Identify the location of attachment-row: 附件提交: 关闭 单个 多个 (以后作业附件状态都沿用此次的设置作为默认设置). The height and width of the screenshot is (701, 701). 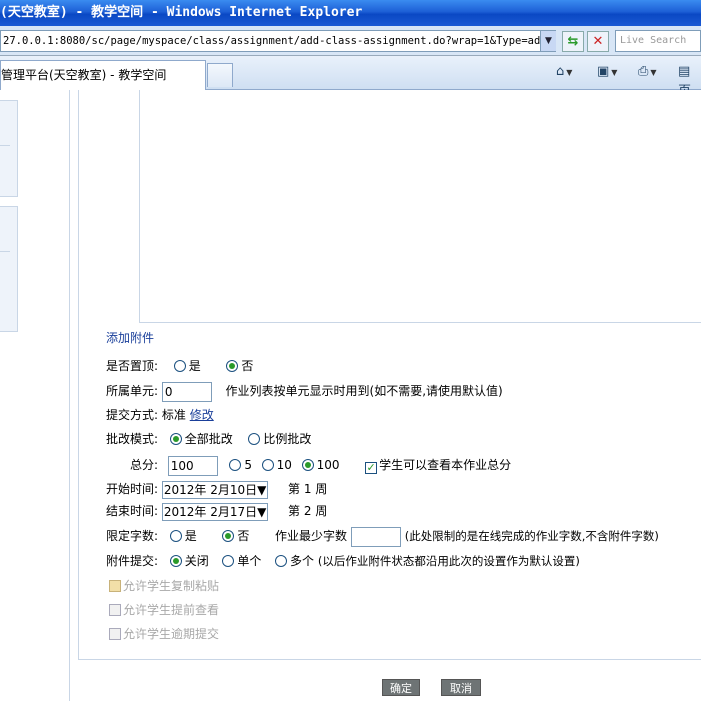
(343, 561).